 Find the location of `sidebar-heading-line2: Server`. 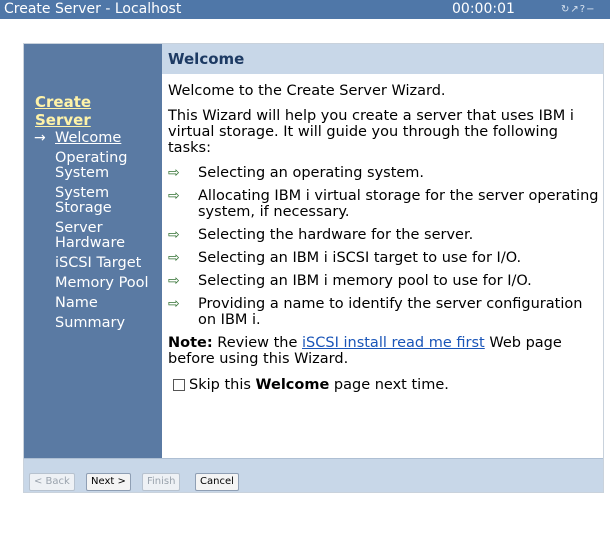

sidebar-heading-line2: Server is located at coordinates (63, 120).